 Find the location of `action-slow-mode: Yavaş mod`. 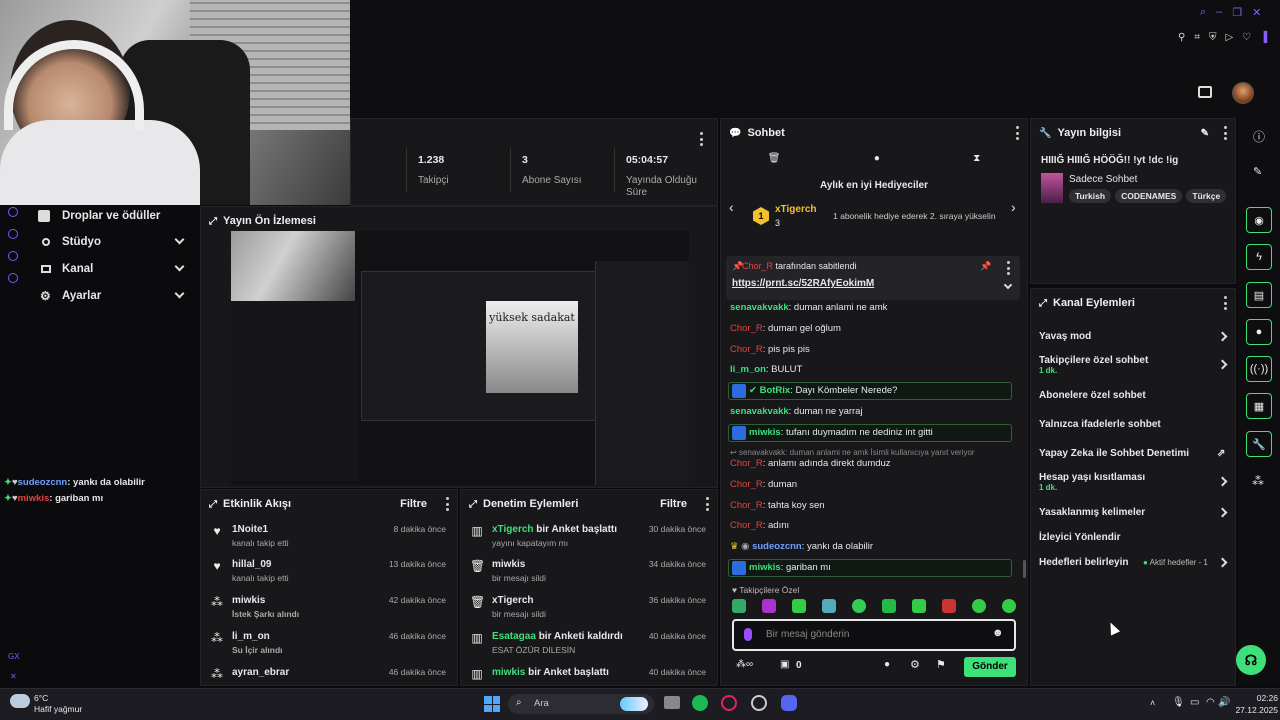

action-slow-mode: Yavaş mod is located at coordinates (1133, 336).